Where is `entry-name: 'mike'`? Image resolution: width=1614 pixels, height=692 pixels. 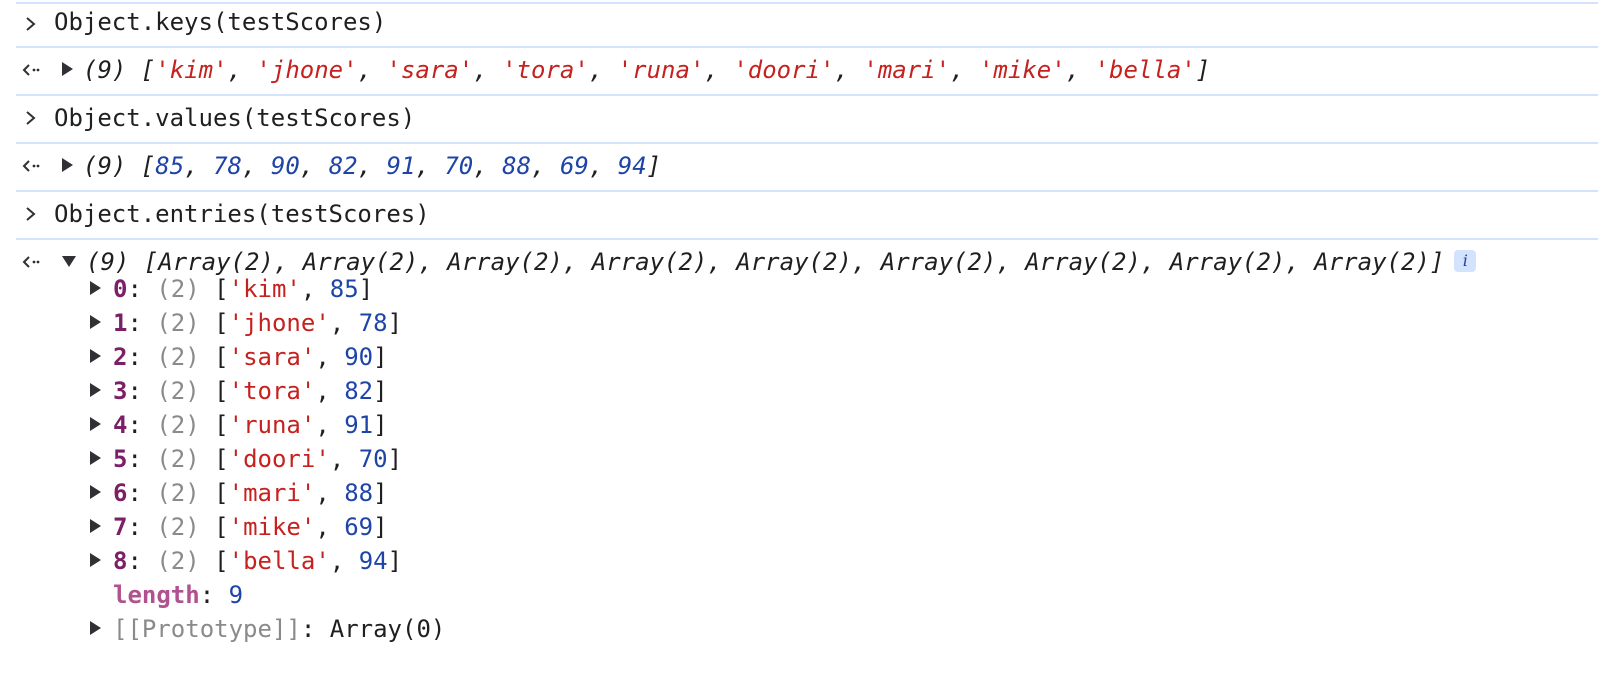
entry-name: 'mike' is located at coordinates (272, 527).